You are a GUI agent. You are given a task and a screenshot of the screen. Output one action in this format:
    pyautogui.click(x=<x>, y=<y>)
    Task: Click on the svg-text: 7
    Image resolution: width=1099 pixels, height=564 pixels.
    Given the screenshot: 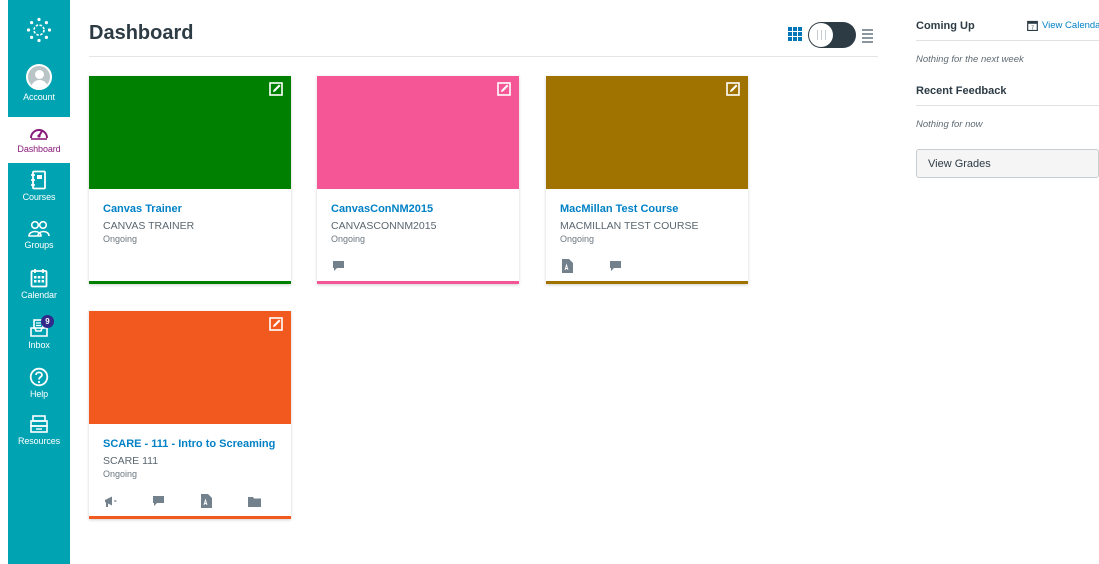 What is the action you would take?
    pyautogui.click(x=1032, y=28)
    